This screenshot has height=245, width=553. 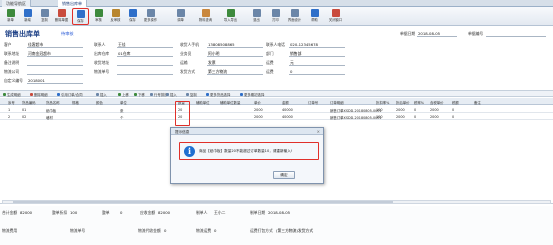 What do you see at coordinates (60, 212) in the screenshot?
I see `total-label: 整单折扣` at bounding box center [60, 212].